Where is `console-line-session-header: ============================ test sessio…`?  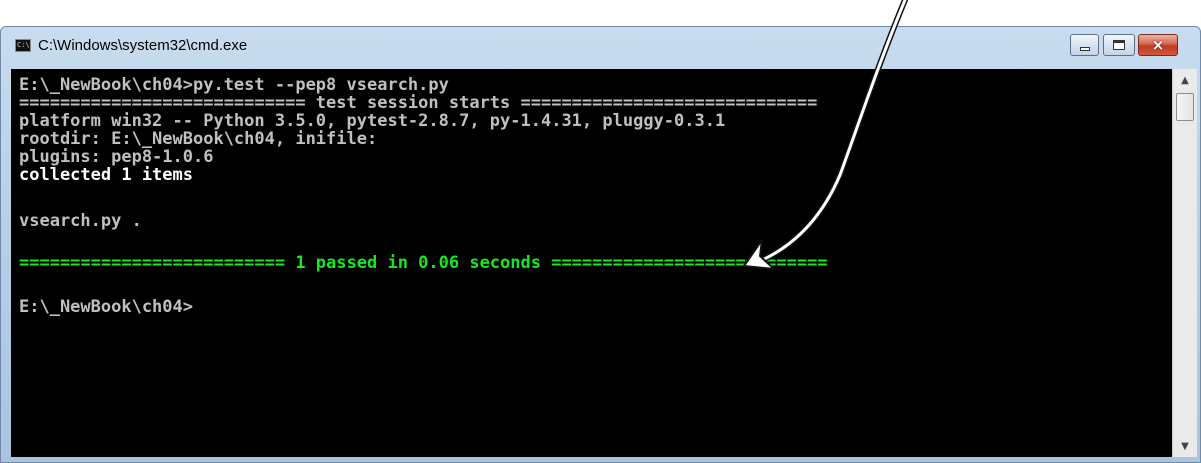 console-line-session-header: ============================ test sessio… is located at coordinates (418, 103).